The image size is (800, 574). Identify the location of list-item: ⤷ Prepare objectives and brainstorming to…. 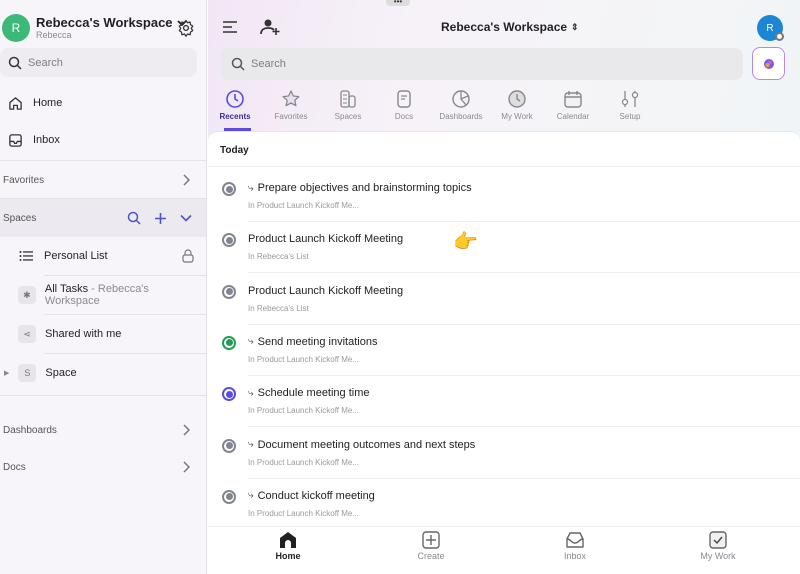
(504, 196).